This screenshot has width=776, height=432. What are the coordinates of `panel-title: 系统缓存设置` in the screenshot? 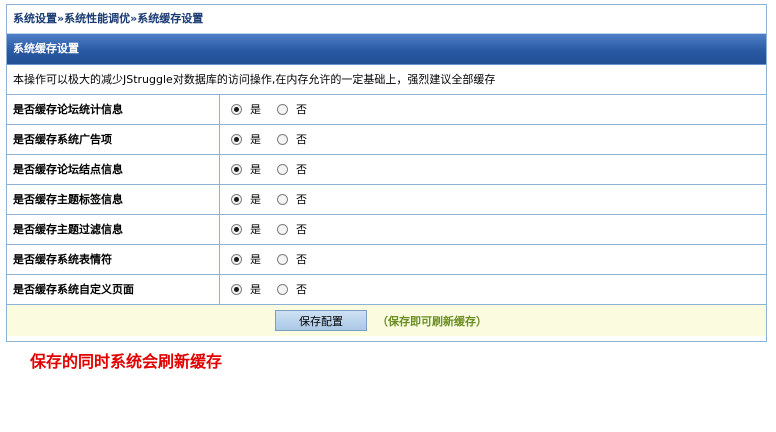 It's located at (386, 49).